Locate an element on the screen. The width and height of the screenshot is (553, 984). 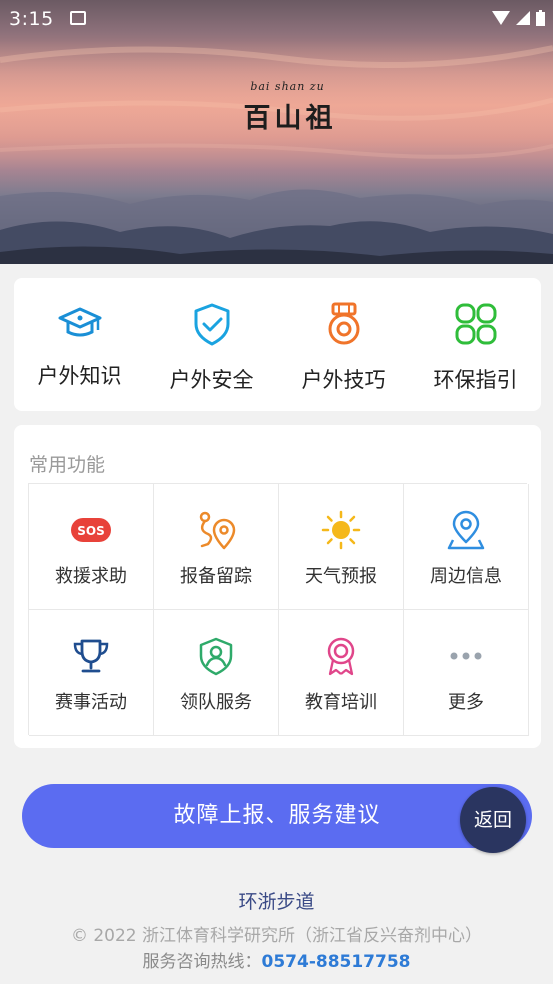
nav-label: 户外知识 is located at coordinates (79, 376).